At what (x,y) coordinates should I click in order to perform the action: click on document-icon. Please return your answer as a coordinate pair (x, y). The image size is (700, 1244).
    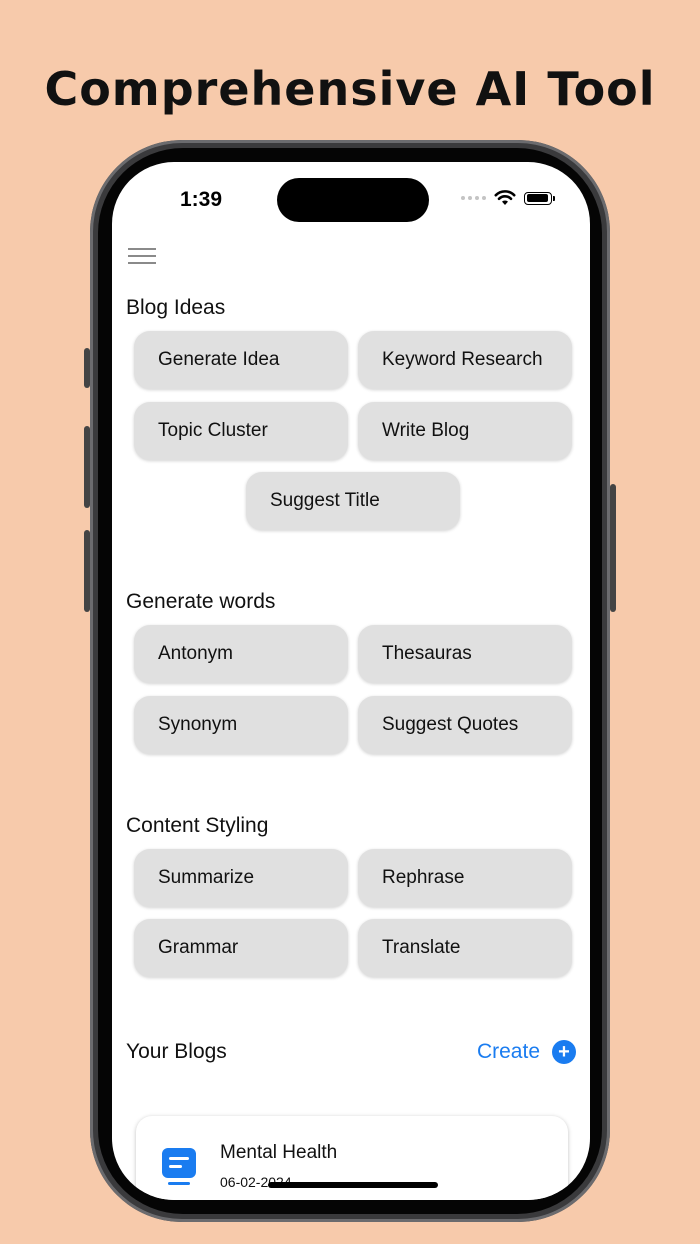
    Looking at the image, I should click on (179, 1163).